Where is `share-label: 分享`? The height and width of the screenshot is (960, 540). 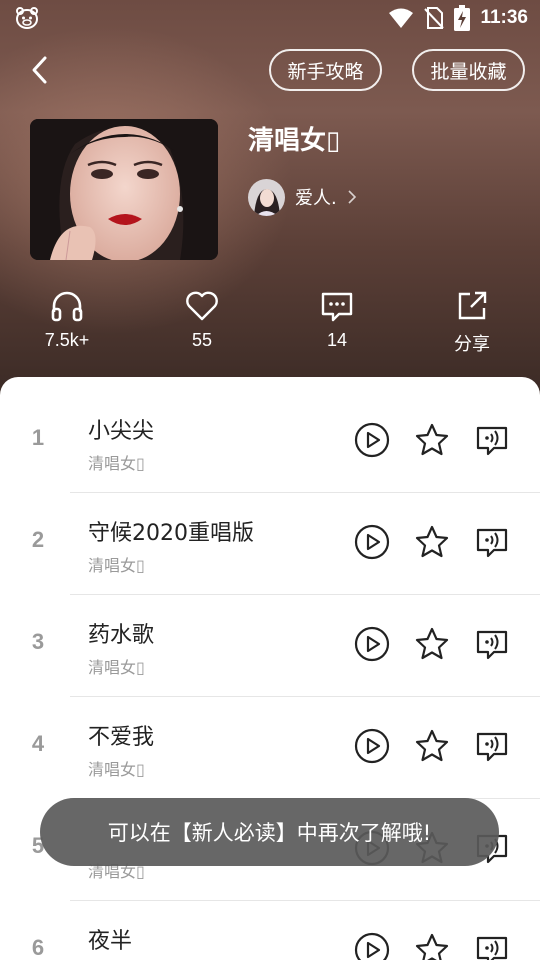 share-label: 分享 is located at coordinates (472, 344).